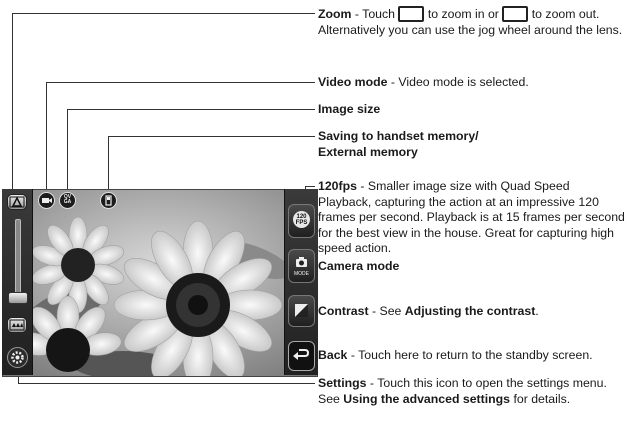 The height and width of the screenshot is (431, 629). Describe the element at coordinates (108, 164) in the screenshot. I see `memory-callout-drop` at that location.